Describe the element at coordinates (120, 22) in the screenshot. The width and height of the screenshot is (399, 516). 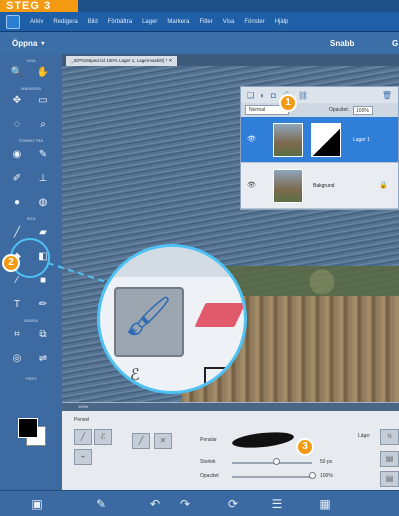
I see `menu-item-enhance: Förbättra` at that location.